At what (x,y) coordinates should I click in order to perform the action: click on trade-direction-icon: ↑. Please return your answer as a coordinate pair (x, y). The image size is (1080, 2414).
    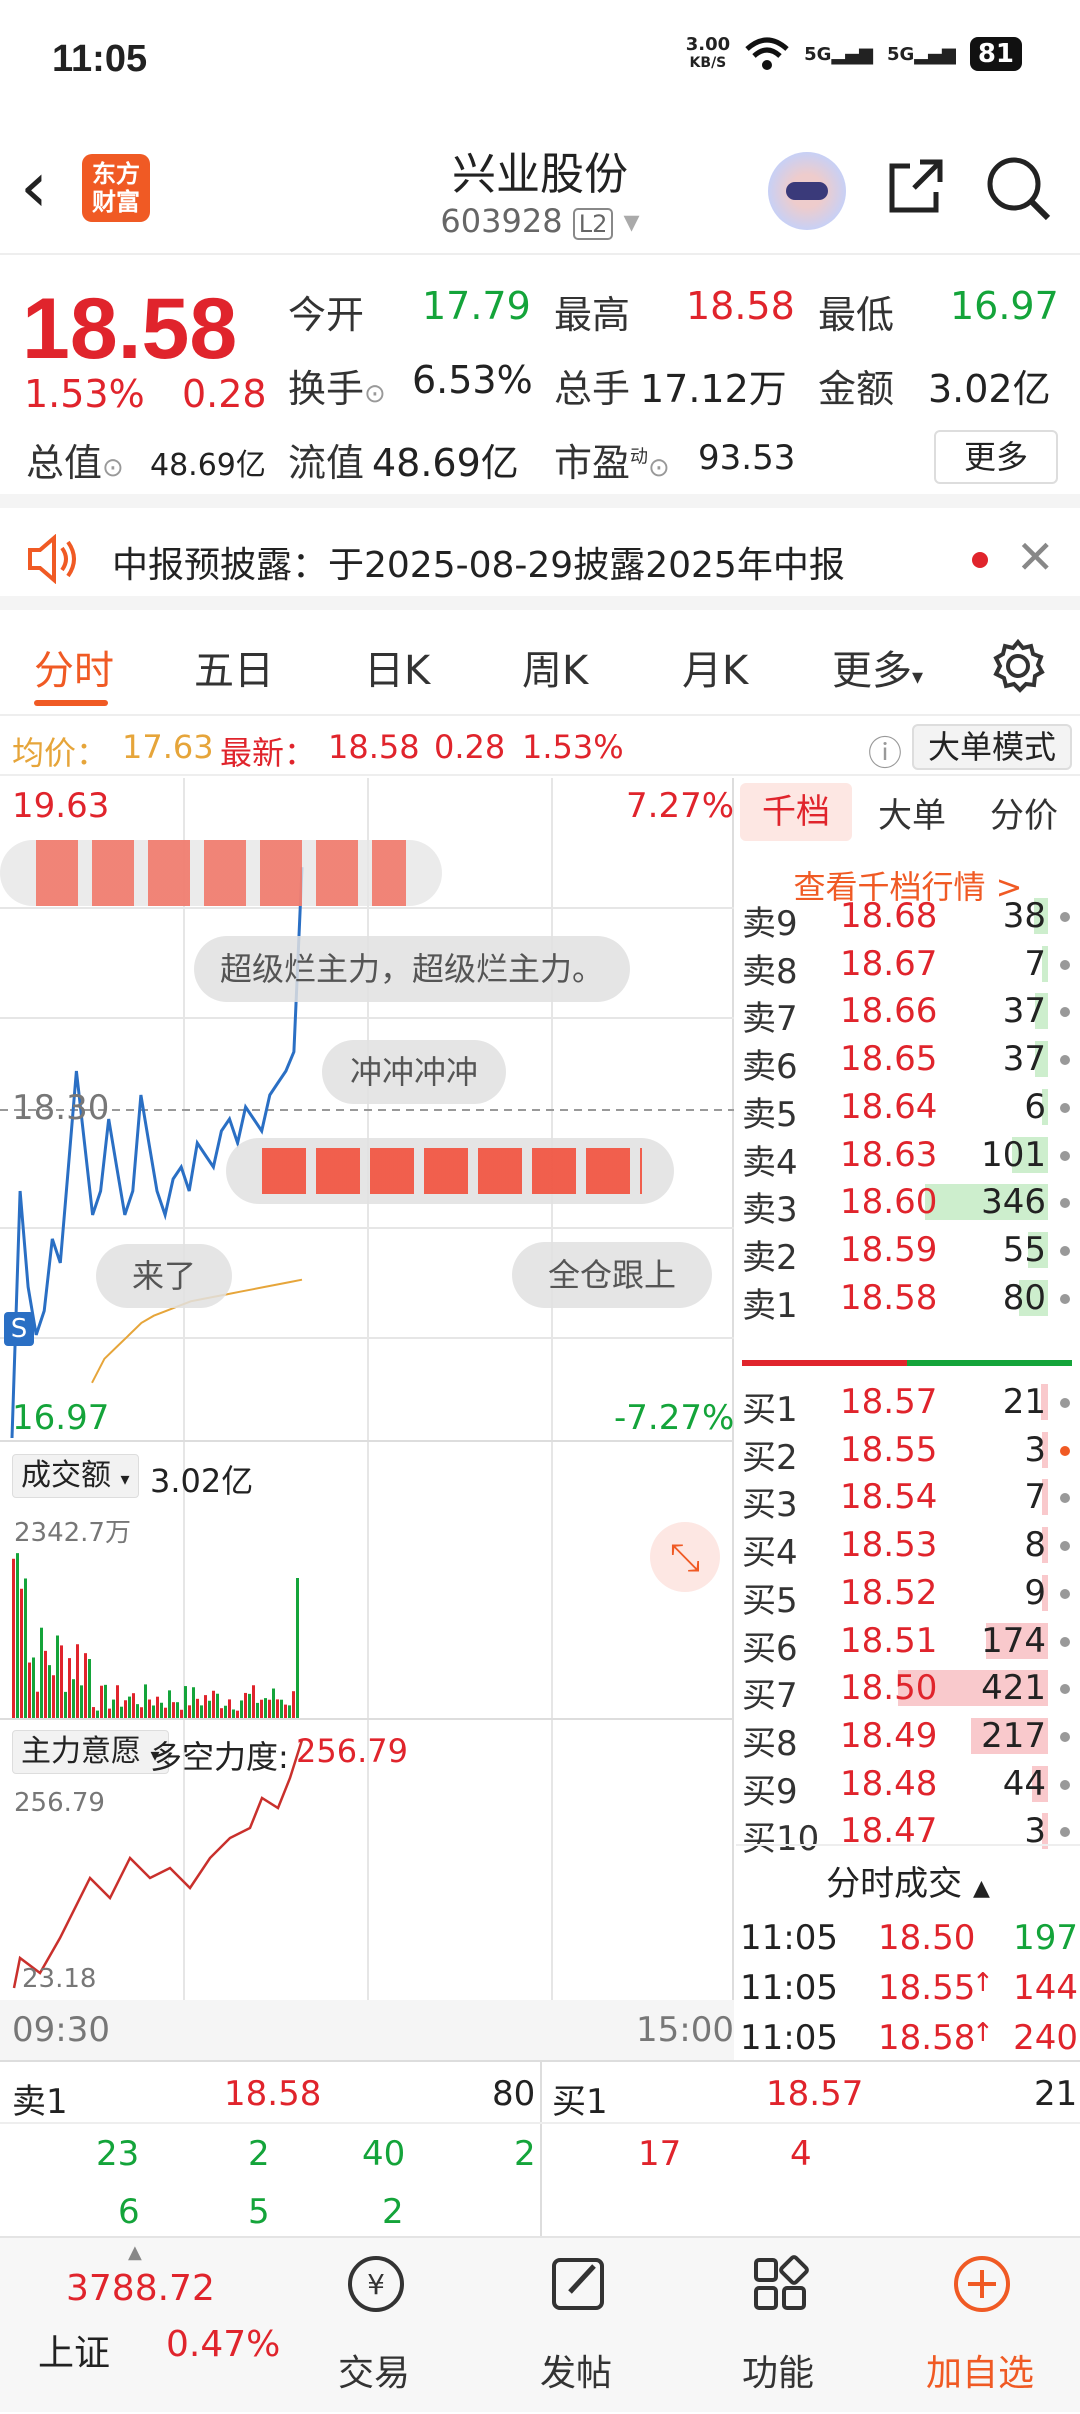
    Looking at the image, I should click on (983, 1983).